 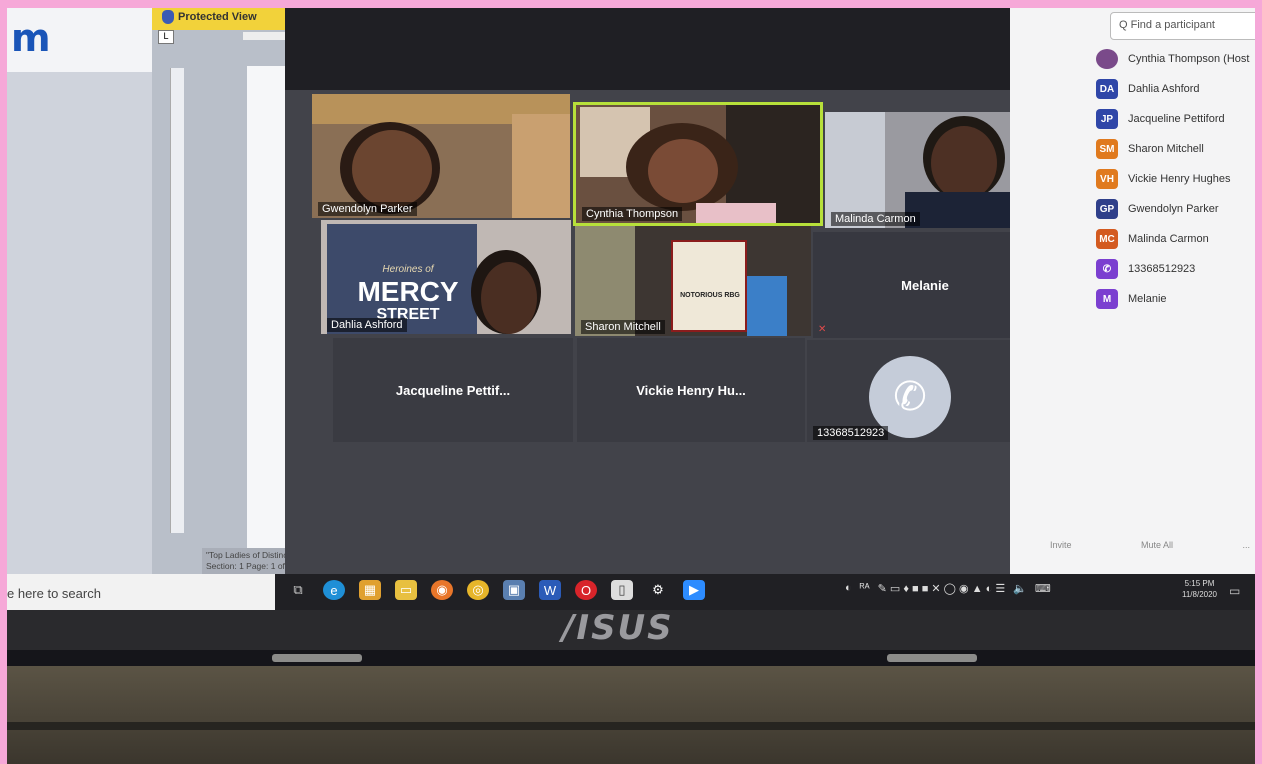 I want to click on app-icon: ▣, so click(x=514, y=590).